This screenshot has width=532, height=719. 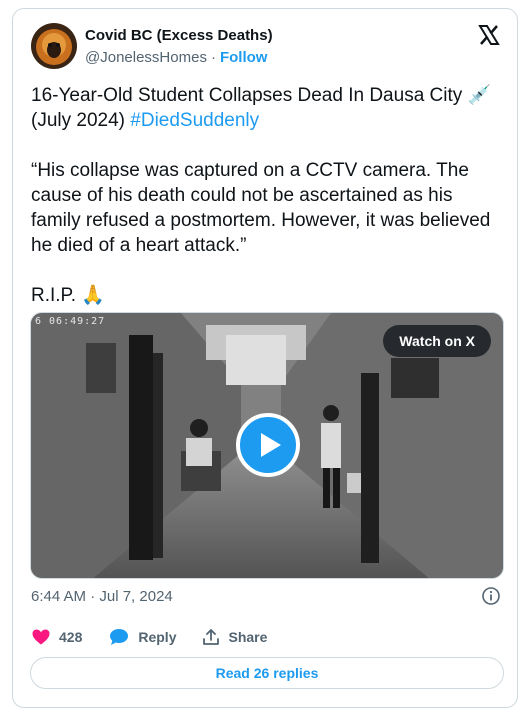 What do you see at coordinates (70, 321) in the screenshot?
I see `cctv-timestamp: 6 06:49:27` at bounding box center [70, 321].